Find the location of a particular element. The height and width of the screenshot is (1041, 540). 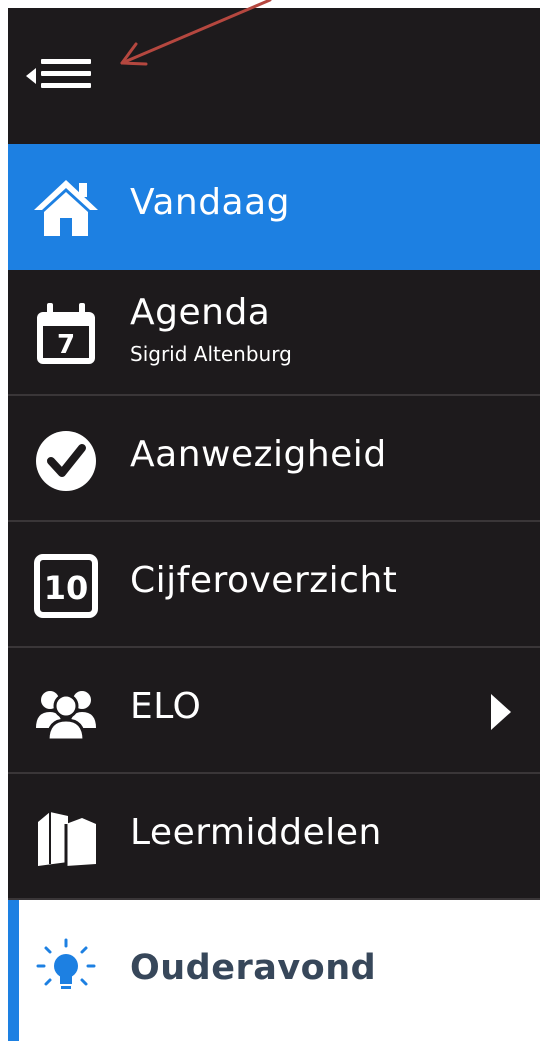

users-icon is located at coordinates (66, 716).